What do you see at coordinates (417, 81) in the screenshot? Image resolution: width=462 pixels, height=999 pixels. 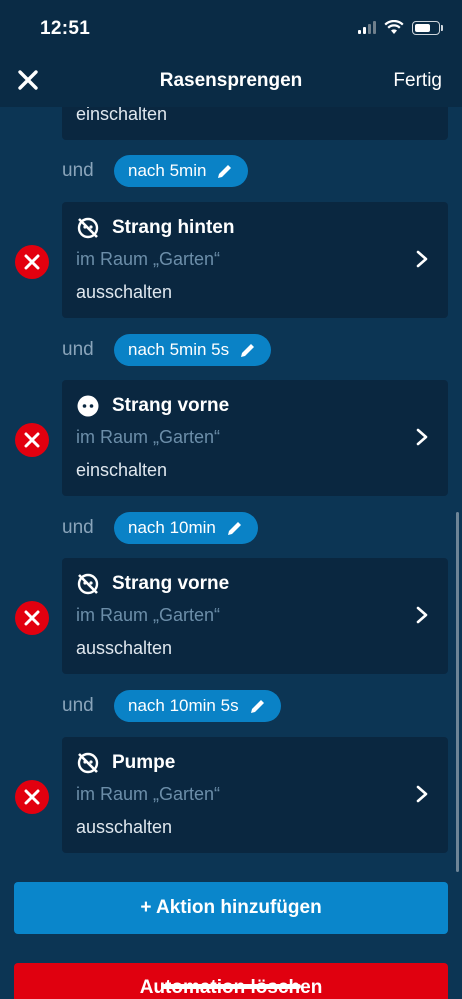 I see `done-button: Fertig` at bounding box center [417, 81].